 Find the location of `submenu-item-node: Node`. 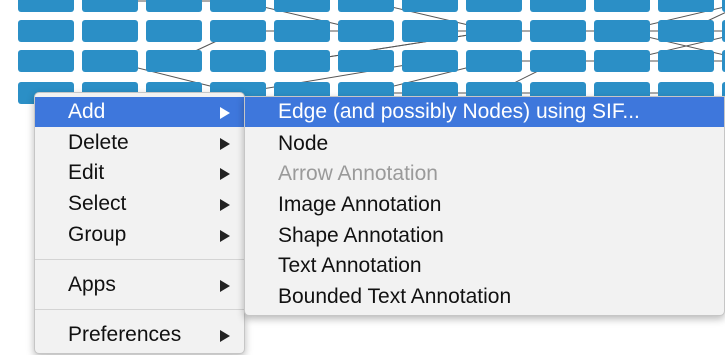

submenu-item-node: Node is located at coordinates (484, 144).